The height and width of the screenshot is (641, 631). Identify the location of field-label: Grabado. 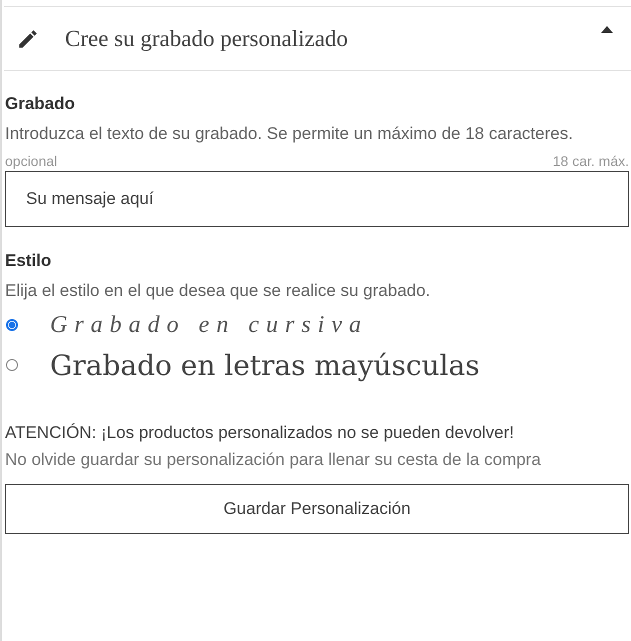
(40, 104).